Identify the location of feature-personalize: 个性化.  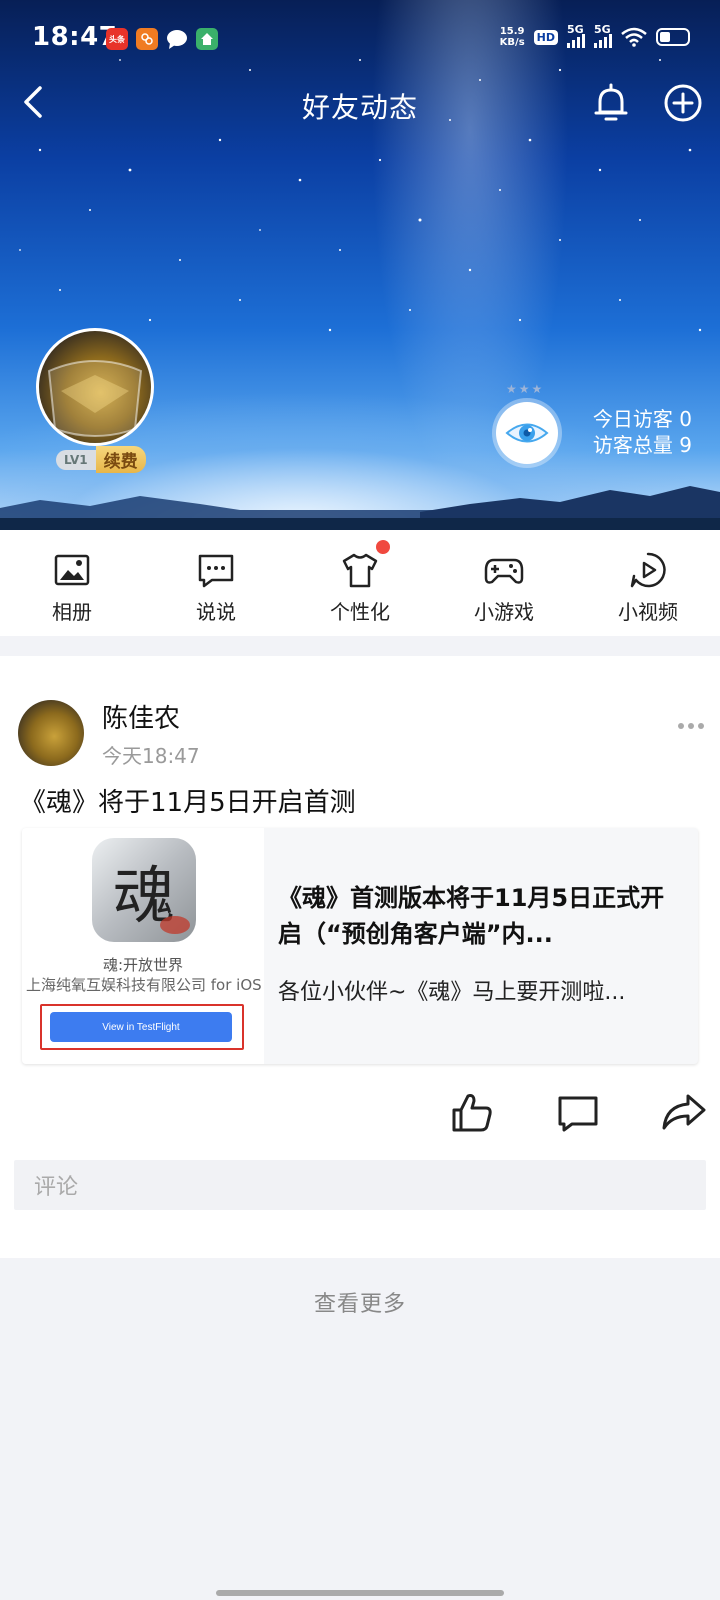
(360, 583).